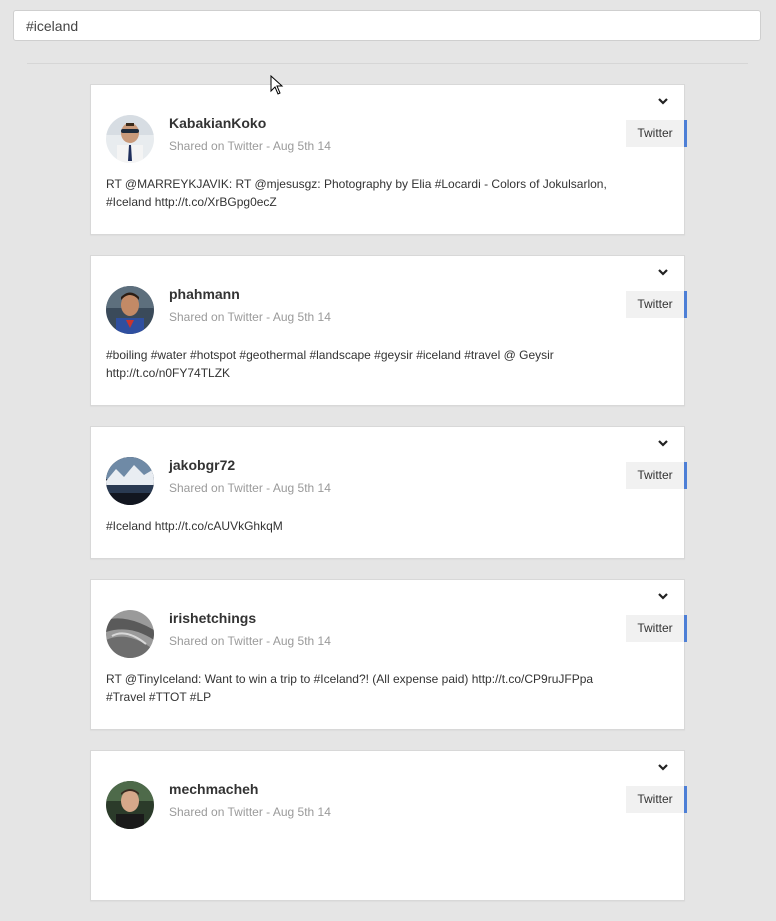 The image size is (776, 921). I want to click on post-text-line: http://t.co/n0FY74TLZK, so click(168, 373).